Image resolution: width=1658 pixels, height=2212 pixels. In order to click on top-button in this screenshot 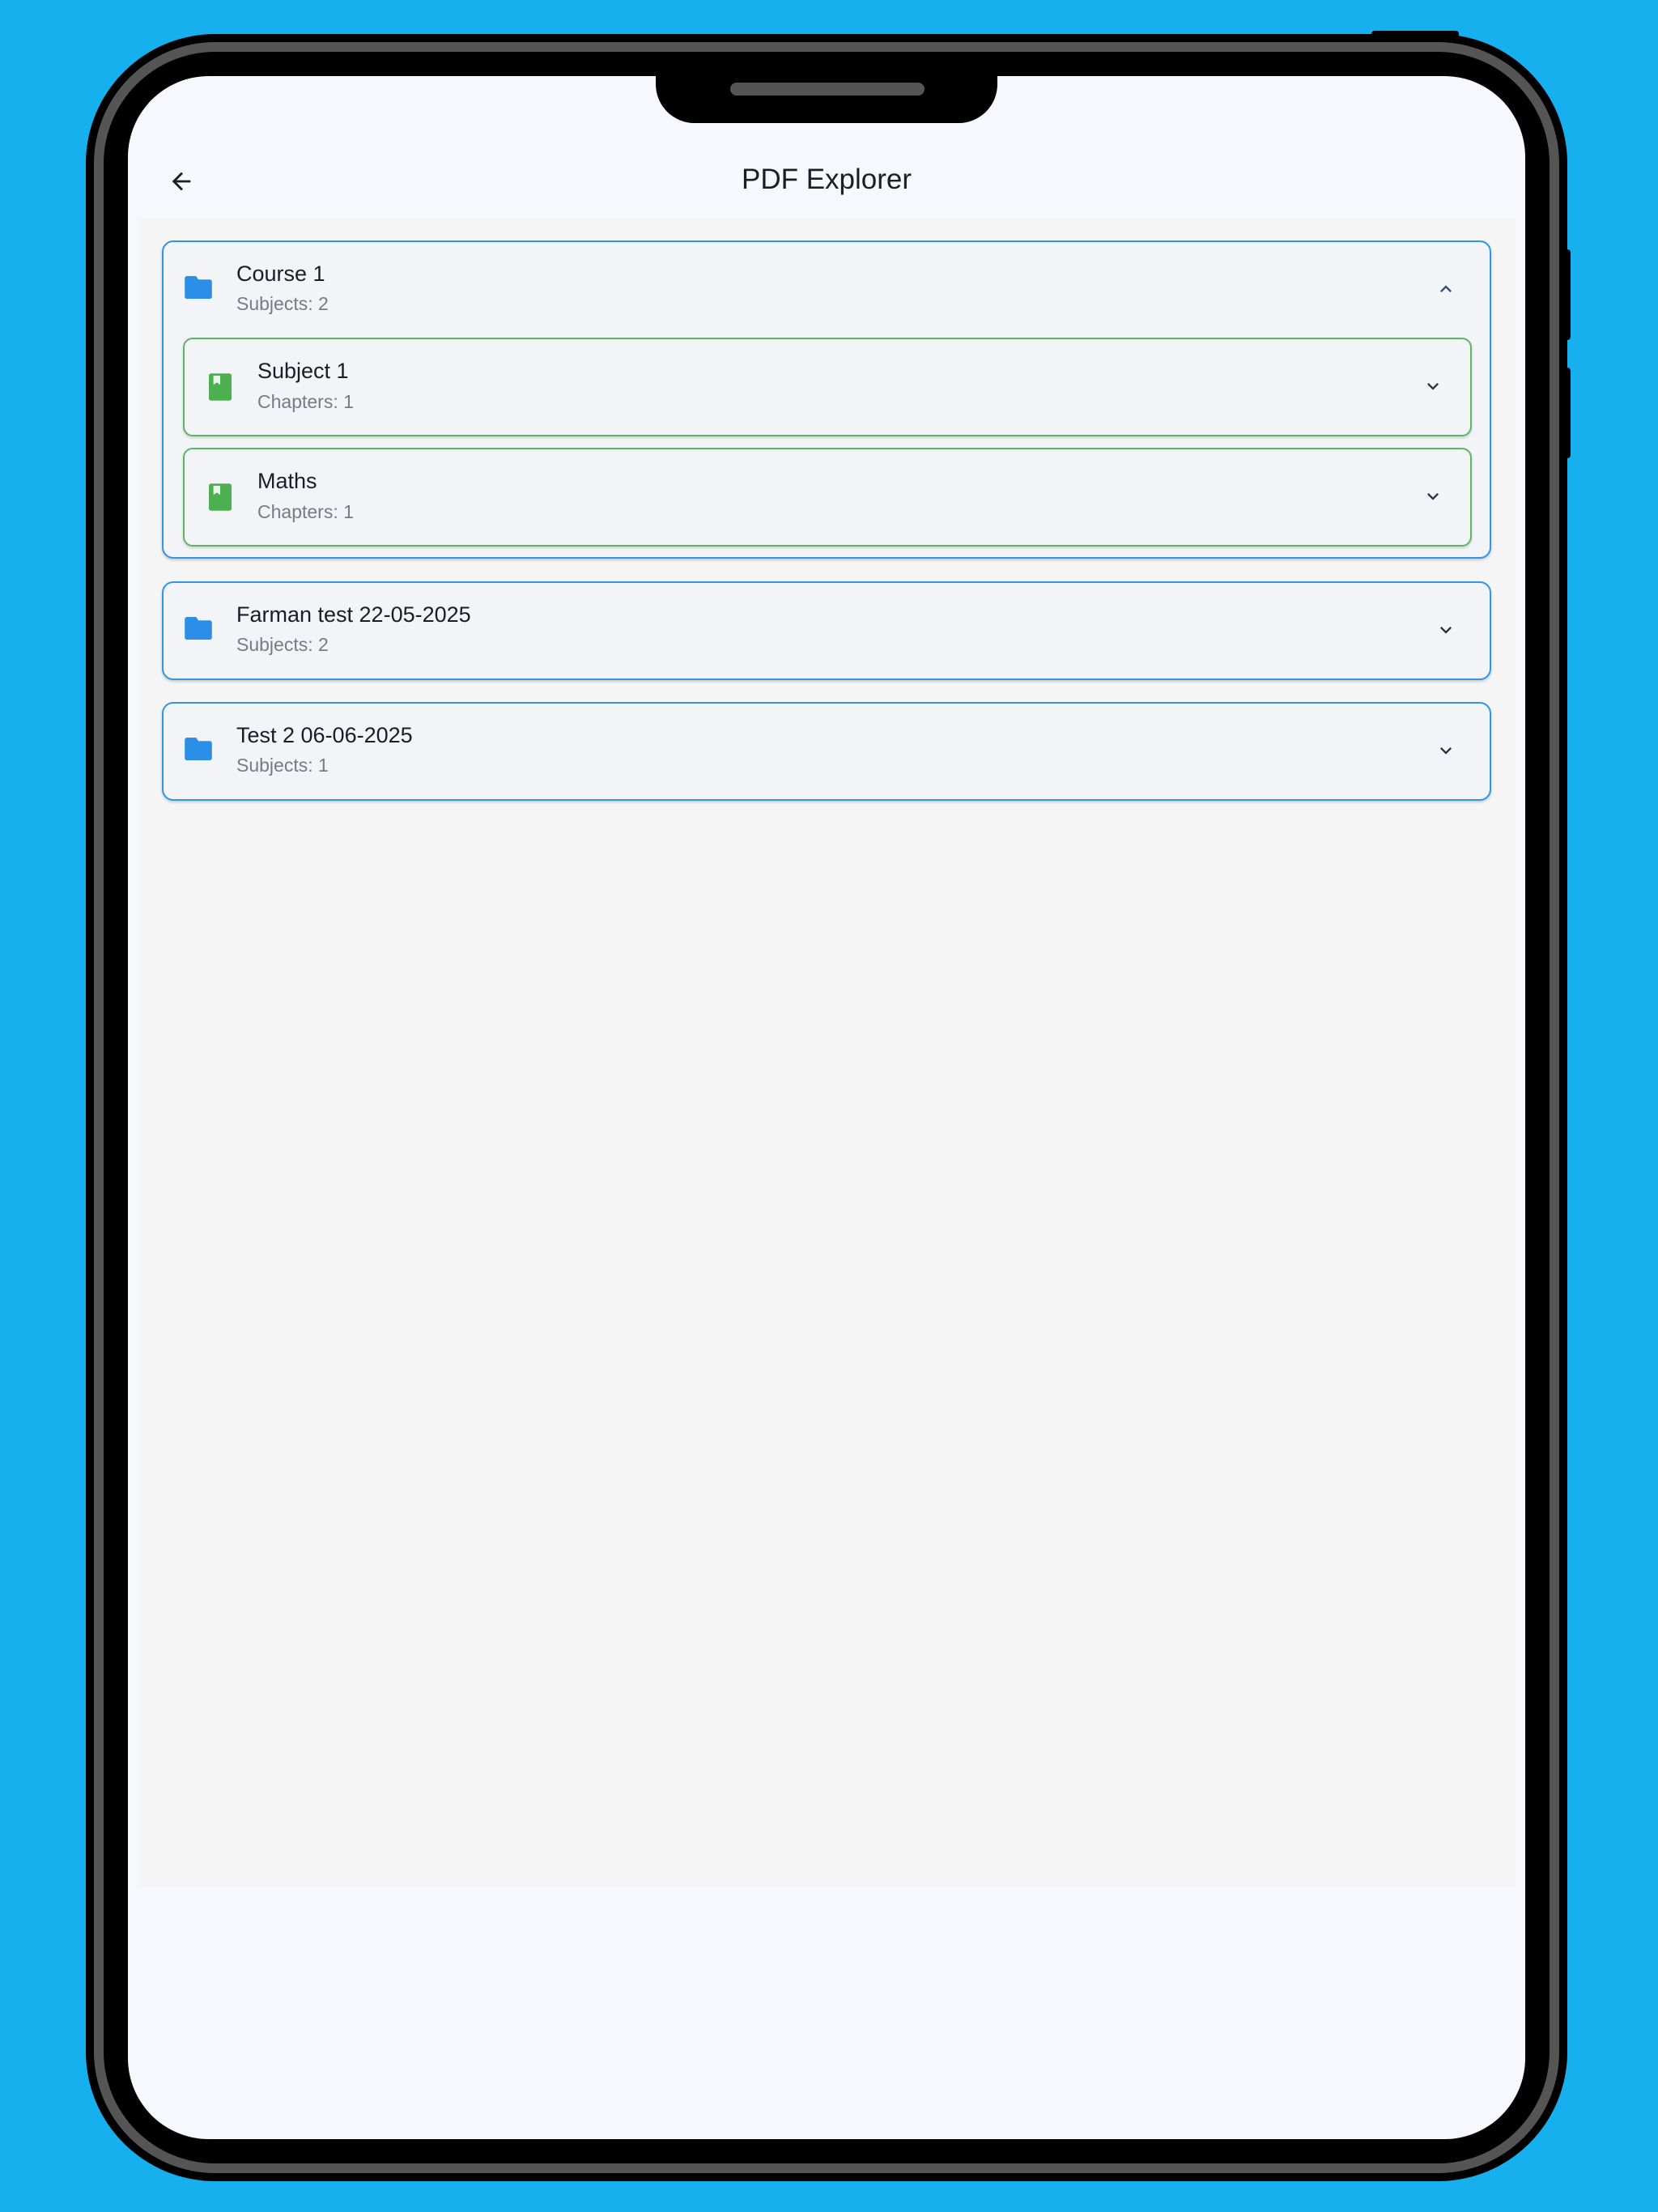, I will do `click(1415, 36)`.